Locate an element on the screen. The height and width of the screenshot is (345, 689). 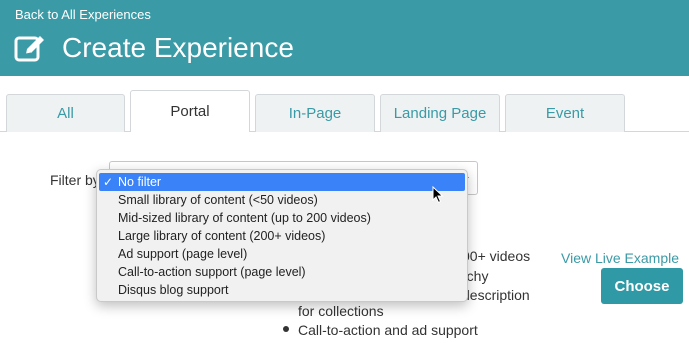
card-feature-text: 00+ videos is located at coordinates (496, 256).